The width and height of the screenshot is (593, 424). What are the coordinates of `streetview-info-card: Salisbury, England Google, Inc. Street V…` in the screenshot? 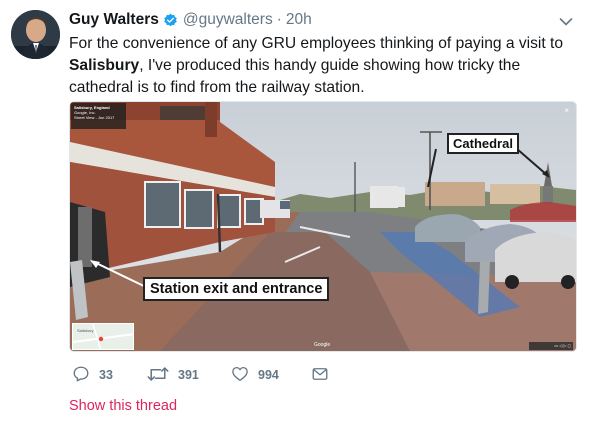 It's located at (98, 116).